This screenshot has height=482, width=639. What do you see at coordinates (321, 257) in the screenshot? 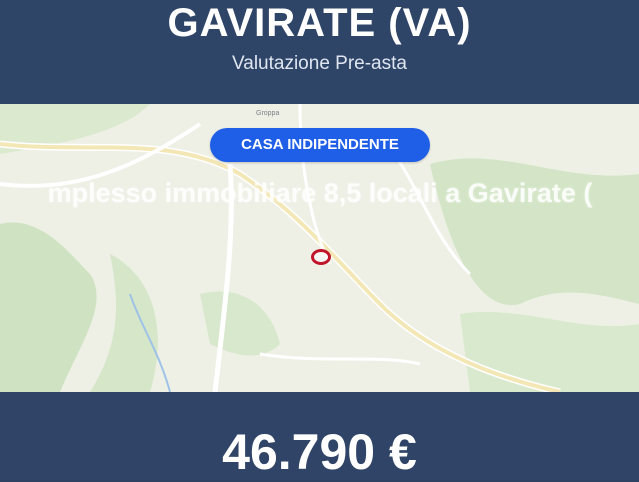
I see `location-marker-icon` at bounding box center [321, 257].